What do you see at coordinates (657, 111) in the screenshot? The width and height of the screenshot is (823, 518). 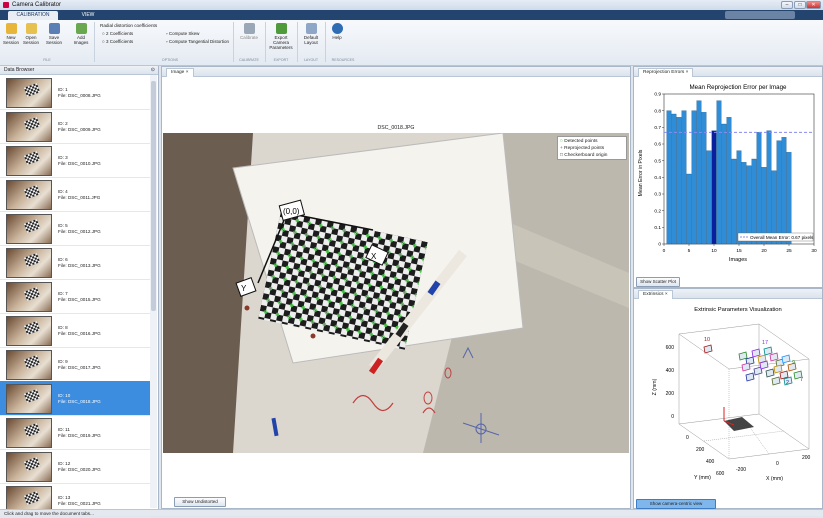 I see `y-tick-label: 0.8` at bounding box center [657, 111].